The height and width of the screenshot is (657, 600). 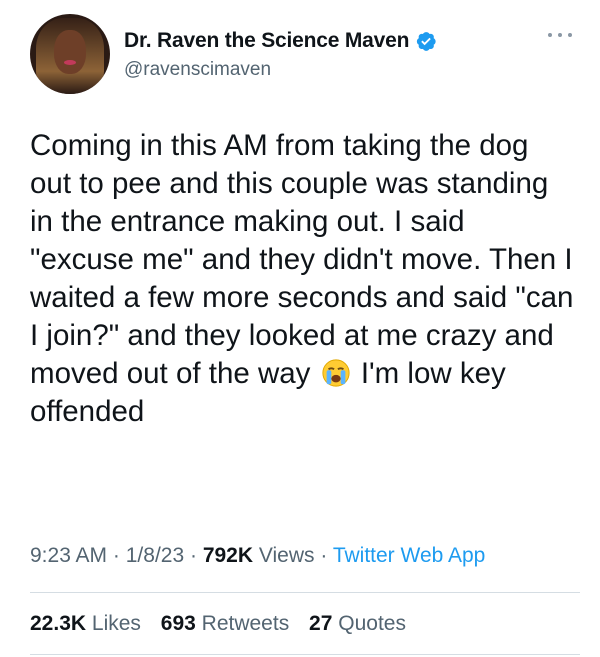 I want to click on tweet-date: 1/8/23, so click(x=155, y=555).